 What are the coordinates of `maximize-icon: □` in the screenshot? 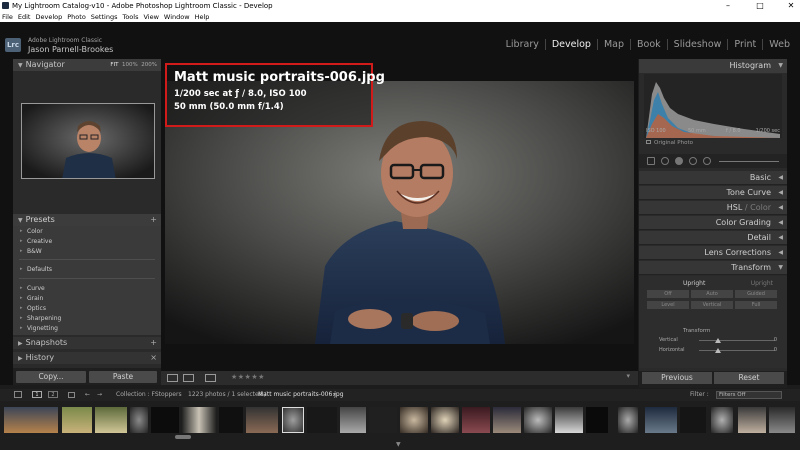 It's located at (760, 6).